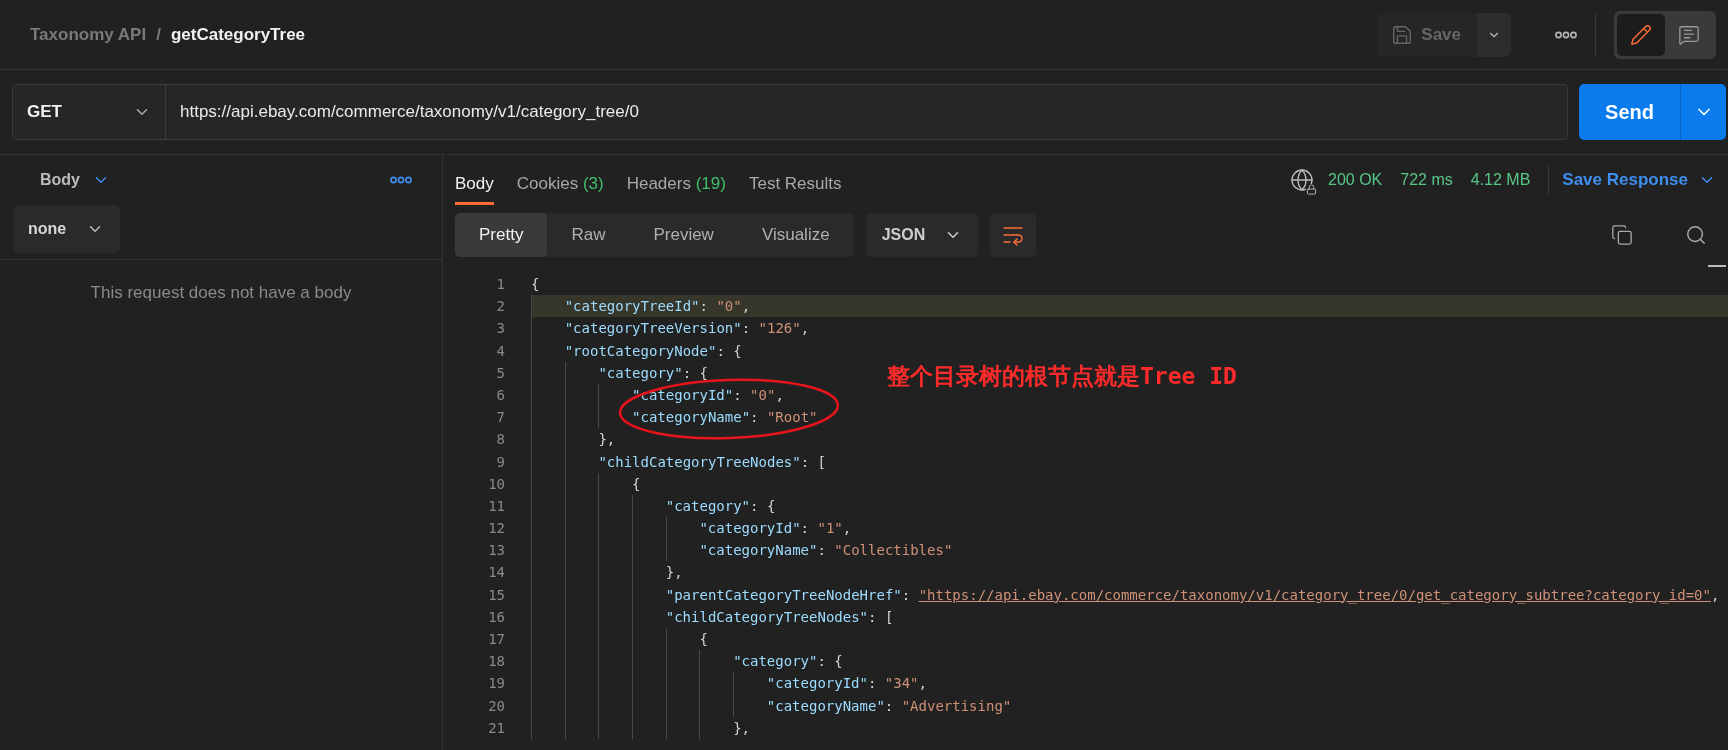 This screenshot has width=1728, height=750. I want to click on code-line: "rootCategoryNode": {, so click(636, 350).